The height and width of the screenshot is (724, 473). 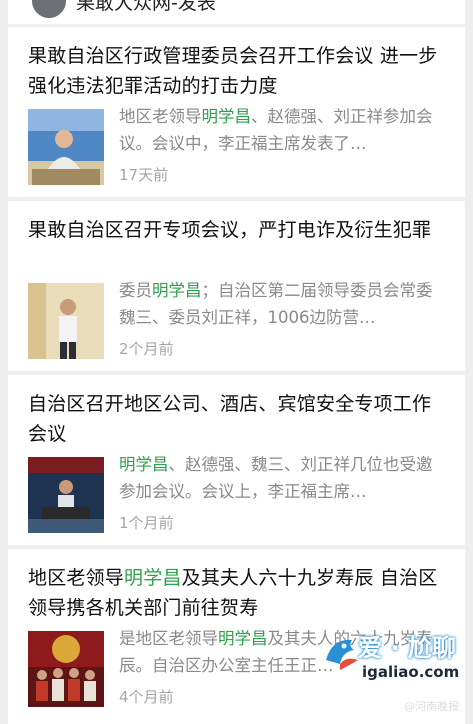 What do you see at coordinates (236, 12) in the screenshot?
I see `account-header: 果敢大众网-发表` at bounding box center [236, 12].